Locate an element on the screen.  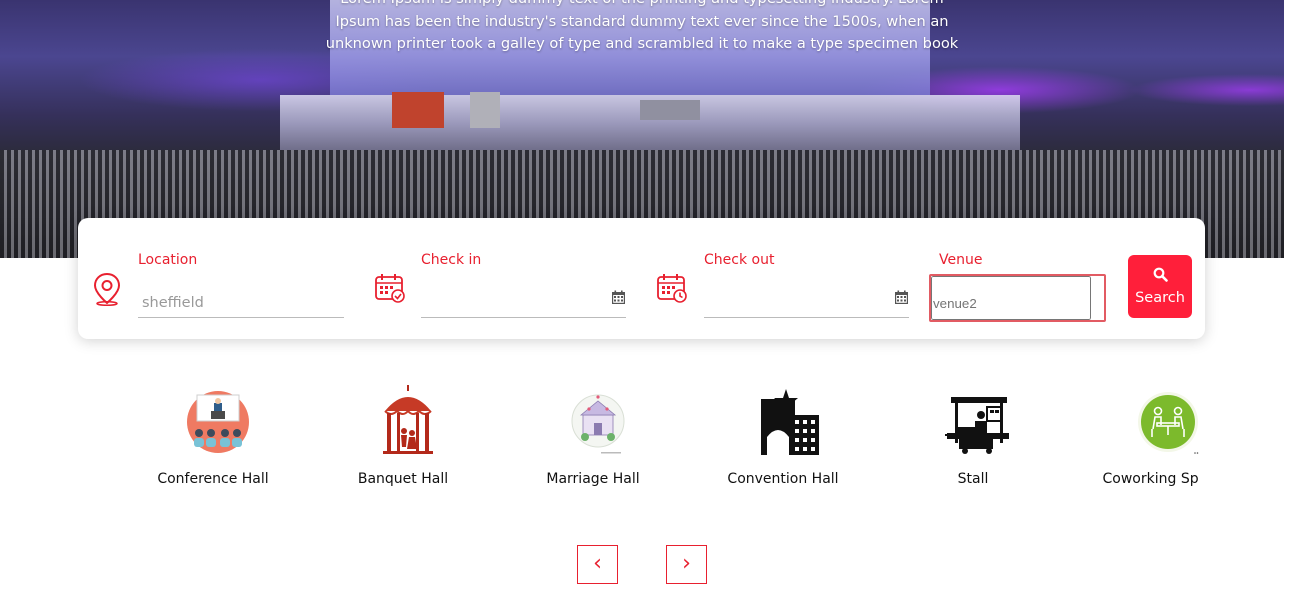
venue-label: Venue is located at coordinates (961, 260).